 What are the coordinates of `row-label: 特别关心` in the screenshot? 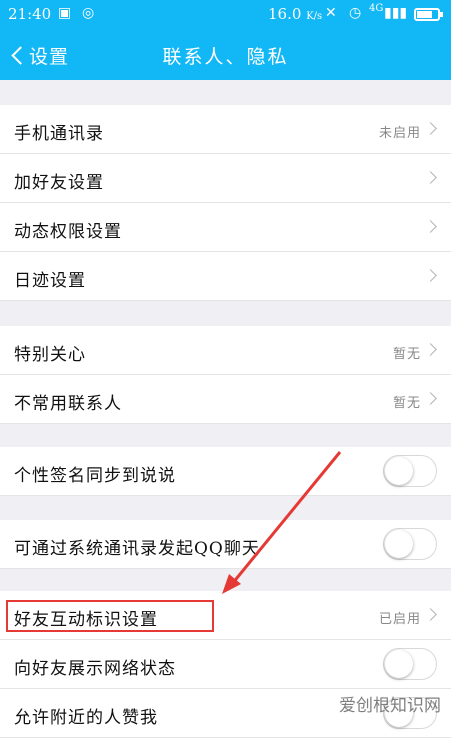 It's located at (50, 355).